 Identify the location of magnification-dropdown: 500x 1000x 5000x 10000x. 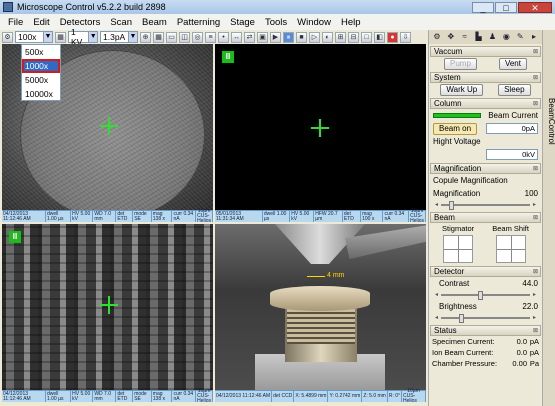
(41, 72).